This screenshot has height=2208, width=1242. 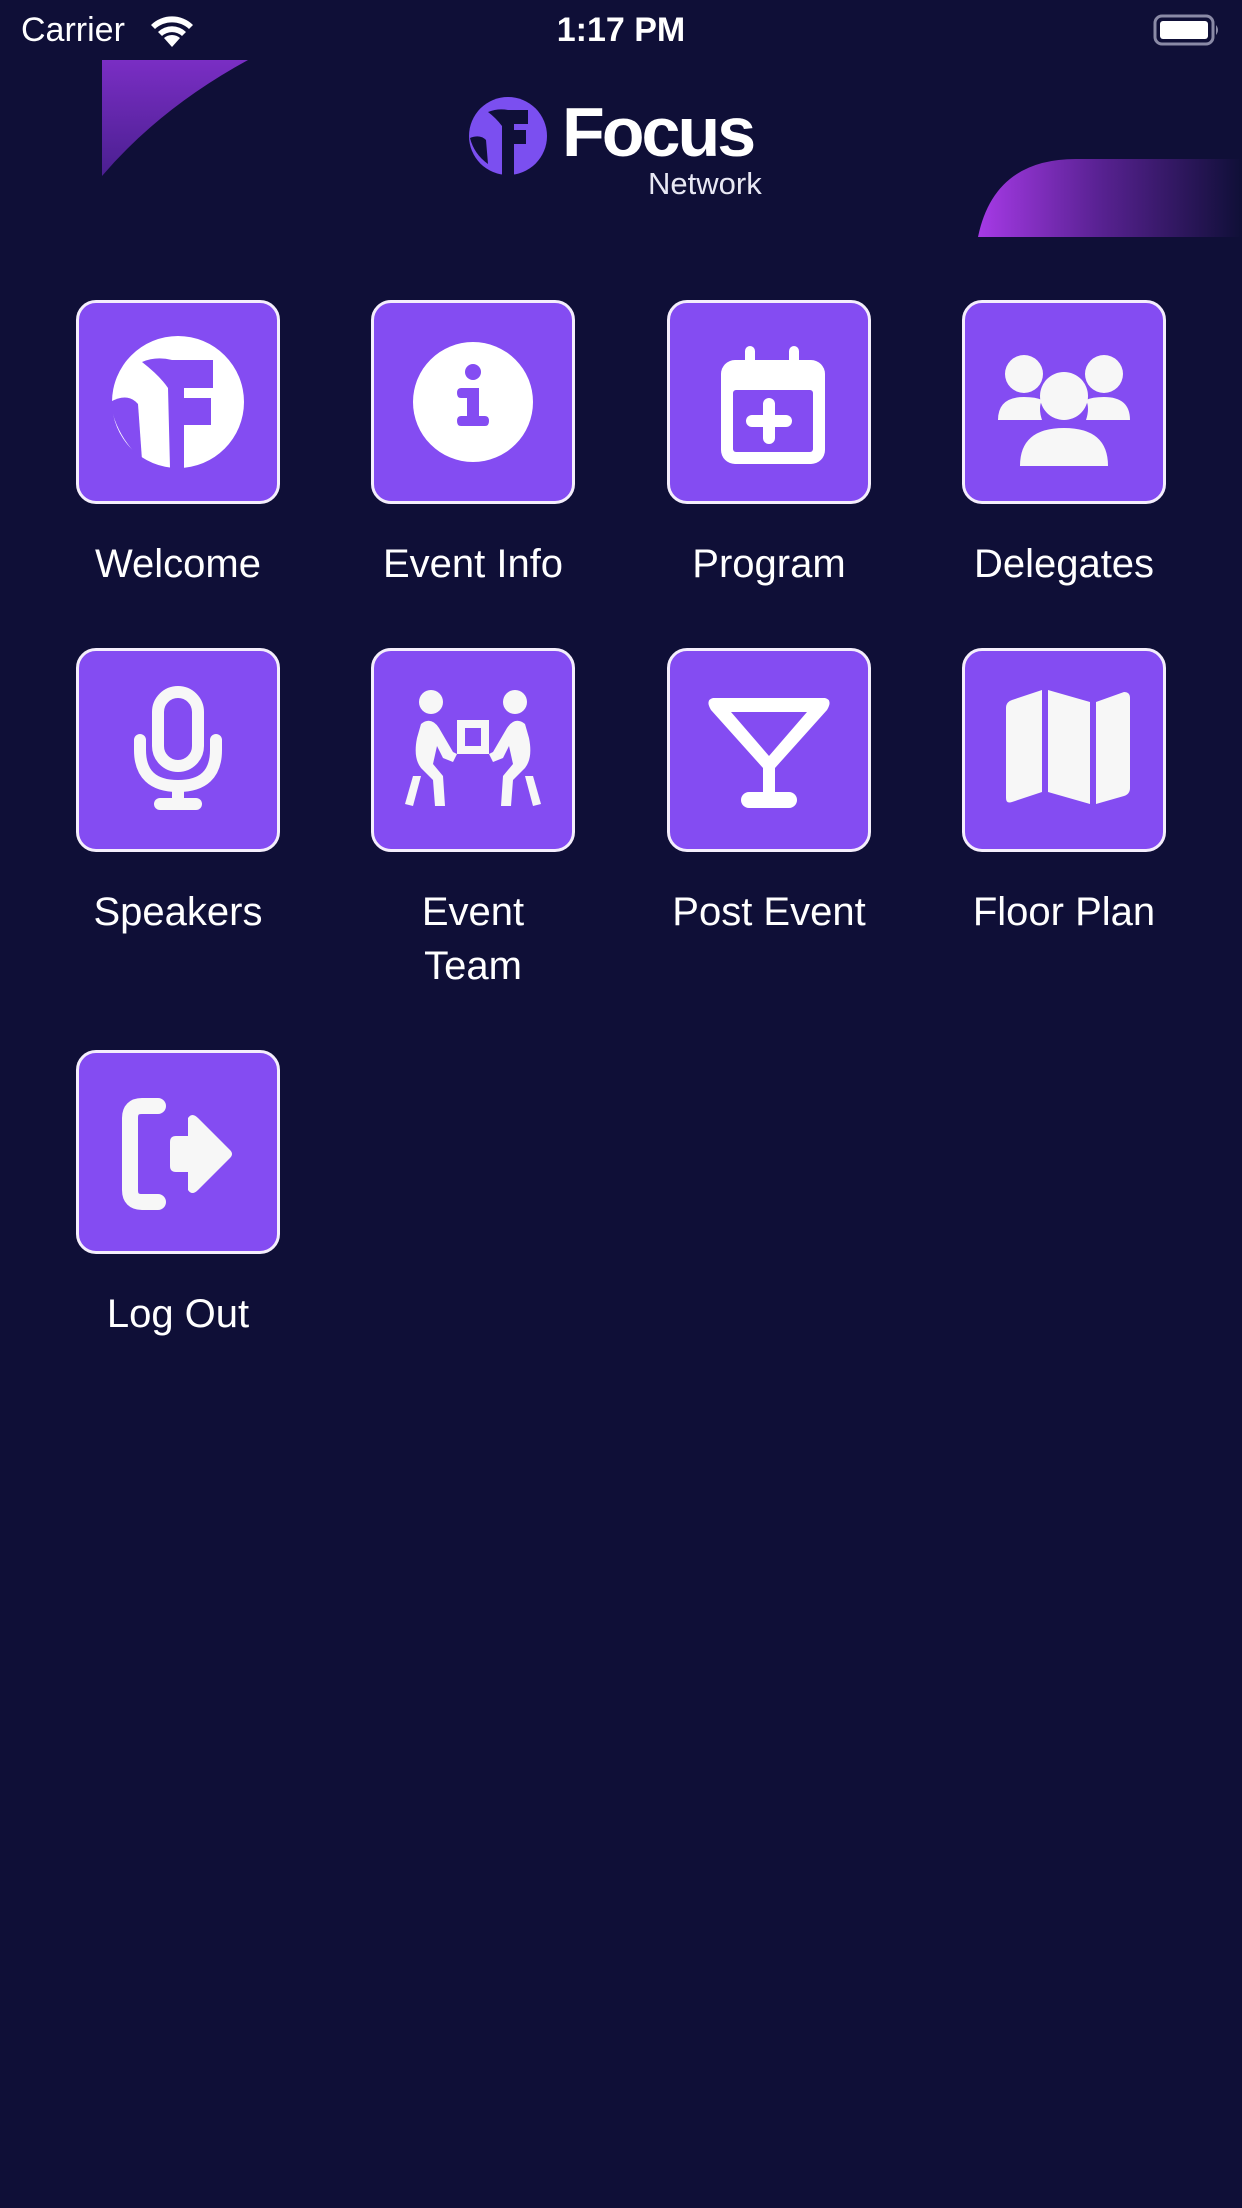 I want to click on menu-item-program: Program, so click(x=769, y=445).